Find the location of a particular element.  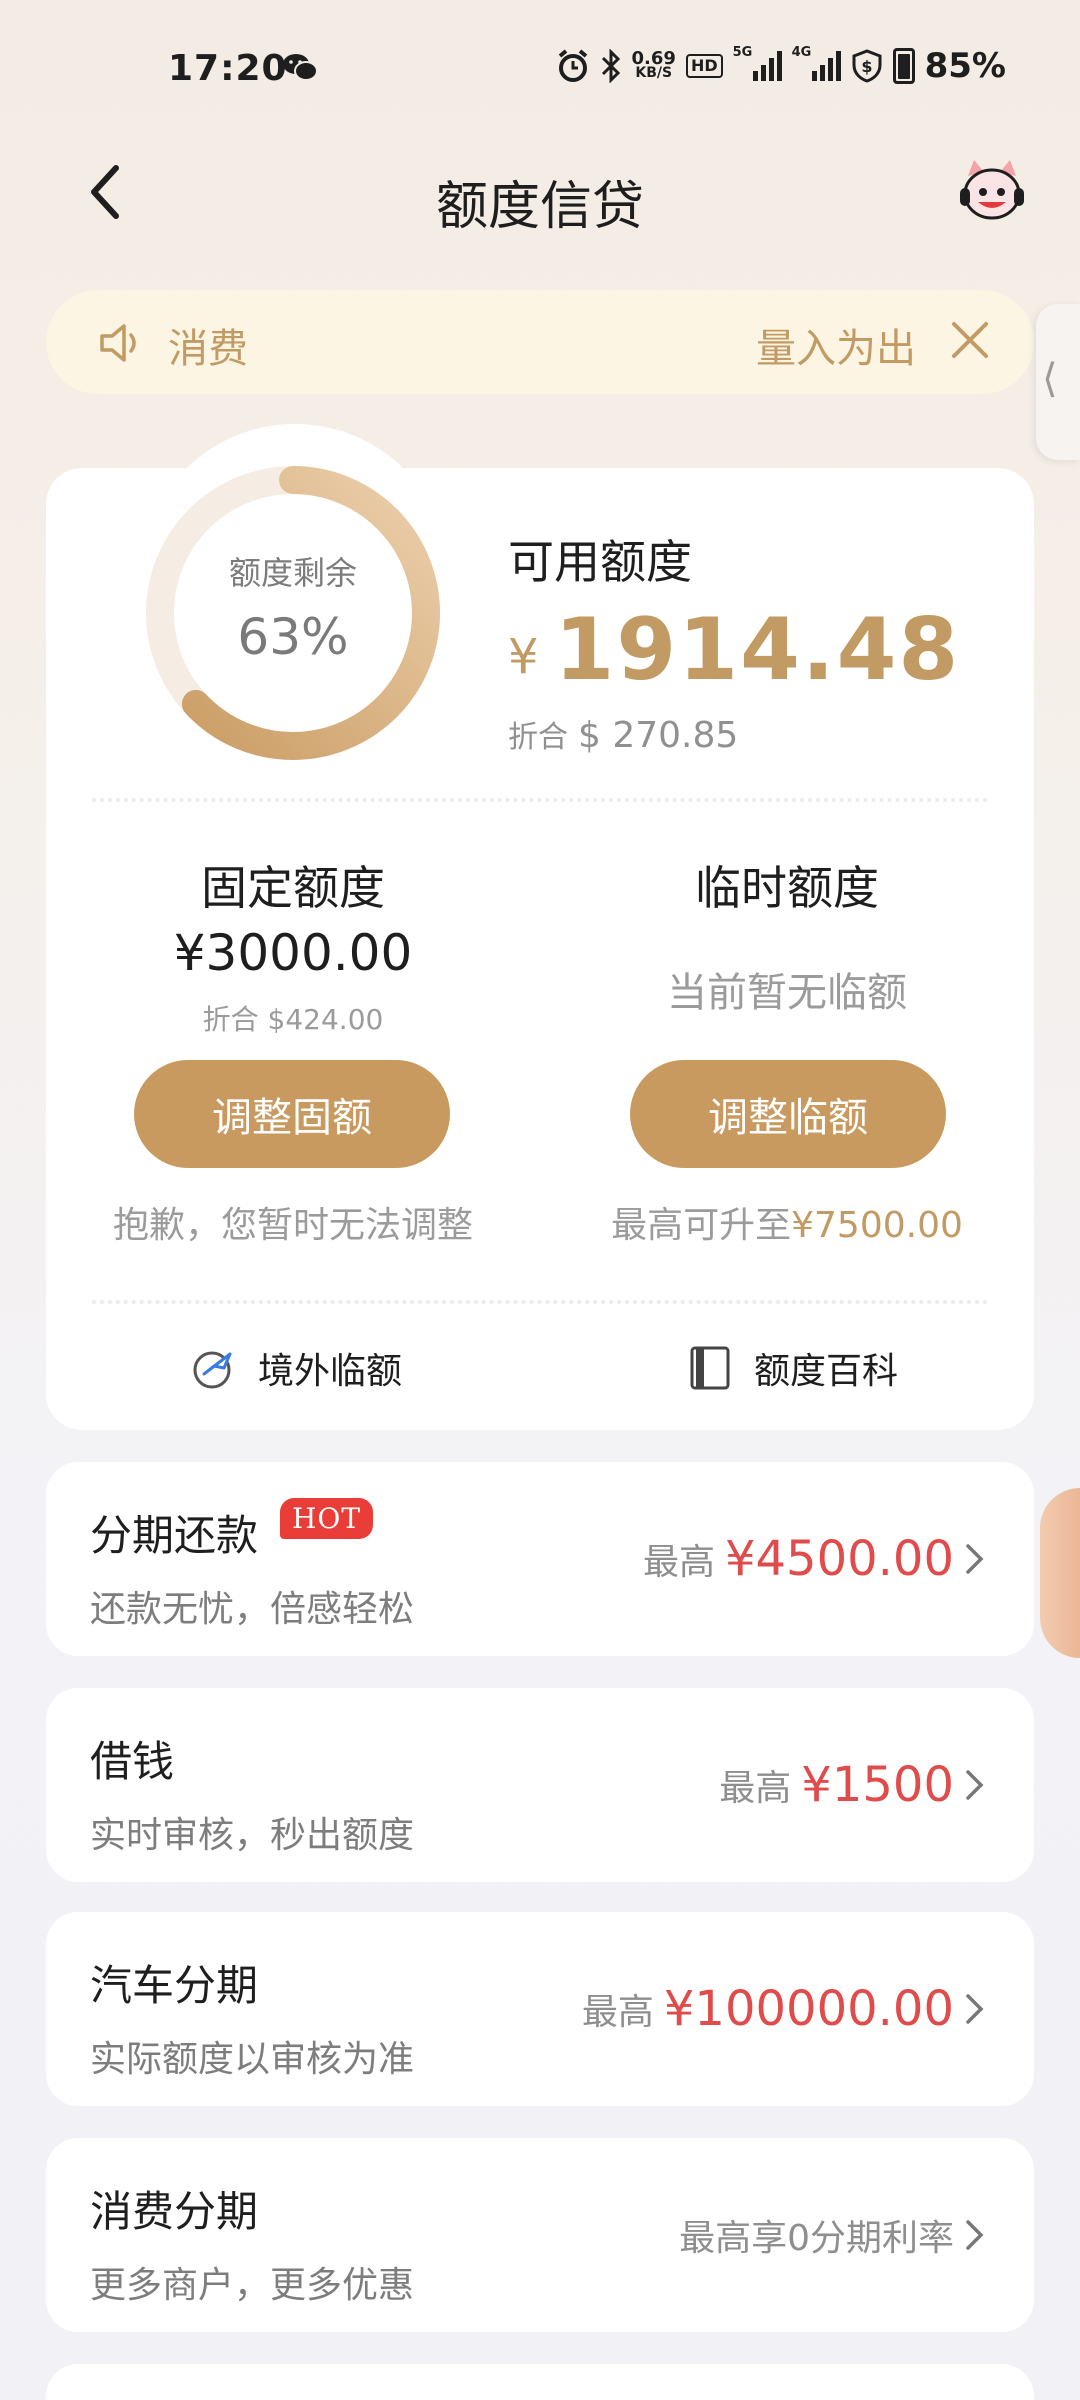

fixed-credit-converted: 折合 $424.00 is located at coordinates (293, 1019).